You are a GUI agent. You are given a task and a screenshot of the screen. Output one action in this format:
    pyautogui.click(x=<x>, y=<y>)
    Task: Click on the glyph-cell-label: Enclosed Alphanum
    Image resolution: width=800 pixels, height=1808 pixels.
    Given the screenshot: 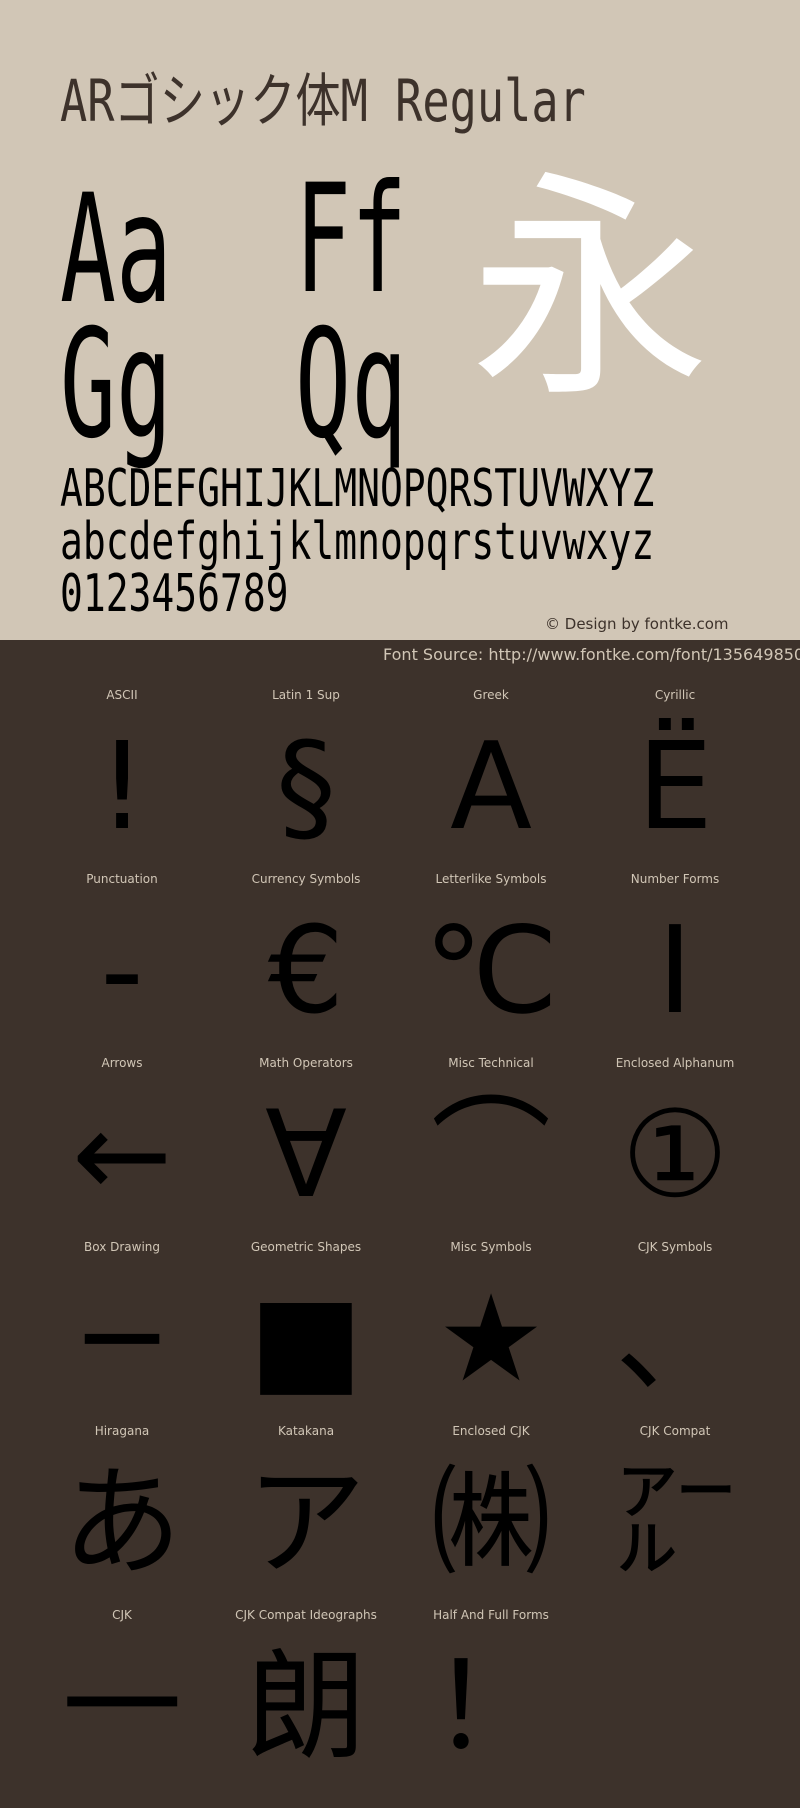 What is the action you would take?
    pyautogui.click(x=675, y=1063)
    